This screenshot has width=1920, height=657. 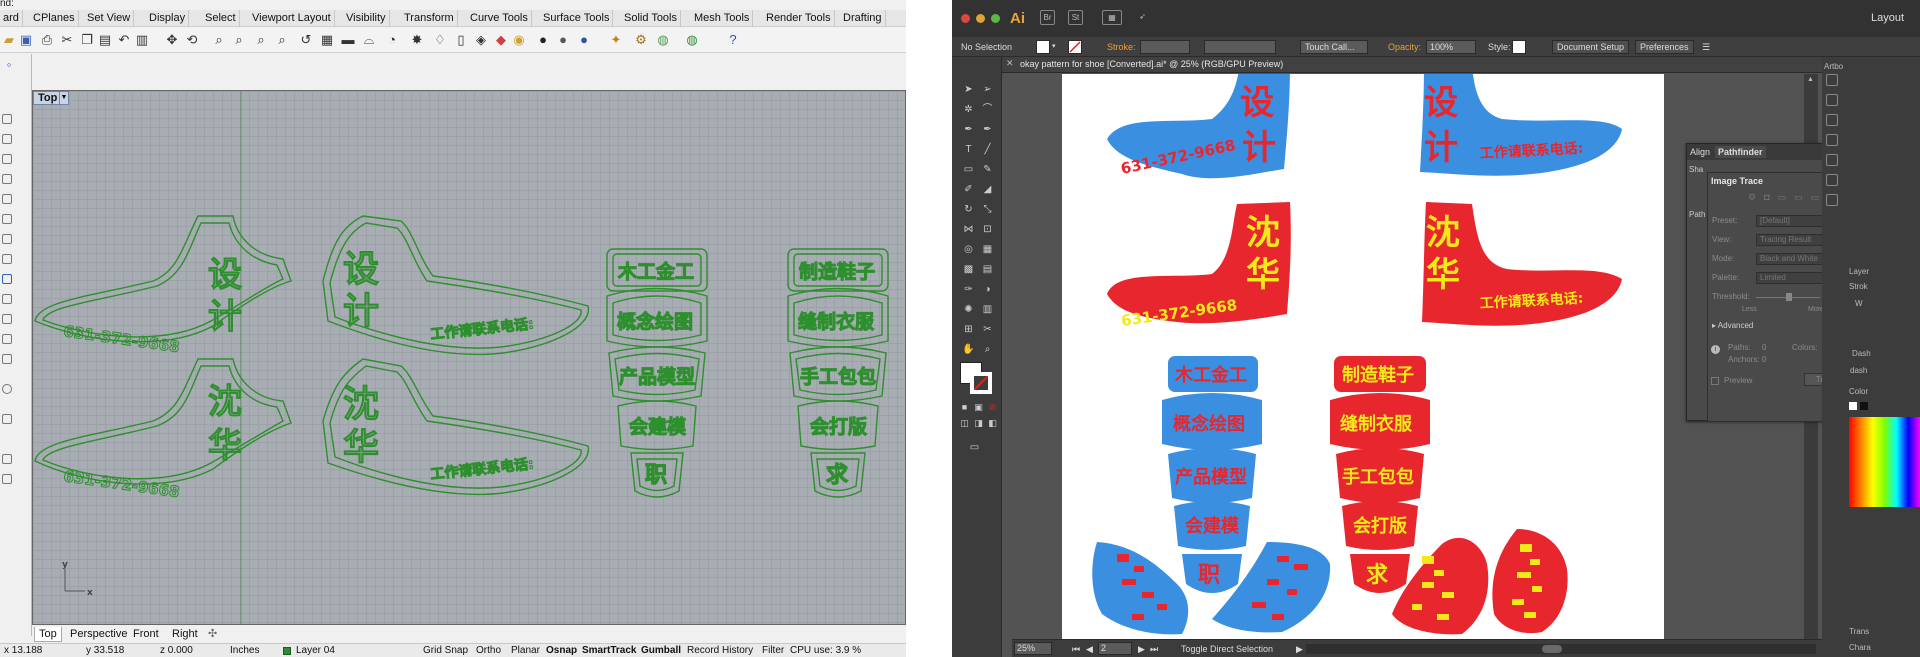 What do you see at coordinates (124, 40) in the screenshot?
I see `undo-icon: ↶` at bounding box center [124, 40].